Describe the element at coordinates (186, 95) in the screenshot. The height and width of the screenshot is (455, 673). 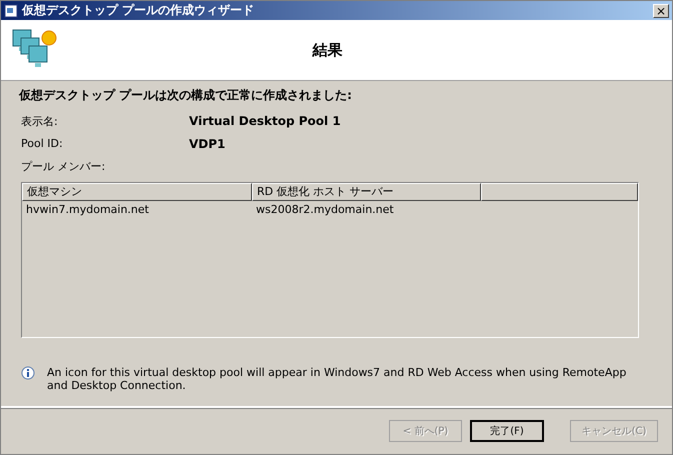
I see `summary-text: 仮想デスクトップ プールは次の構成で正常に作成されました:` at that location.